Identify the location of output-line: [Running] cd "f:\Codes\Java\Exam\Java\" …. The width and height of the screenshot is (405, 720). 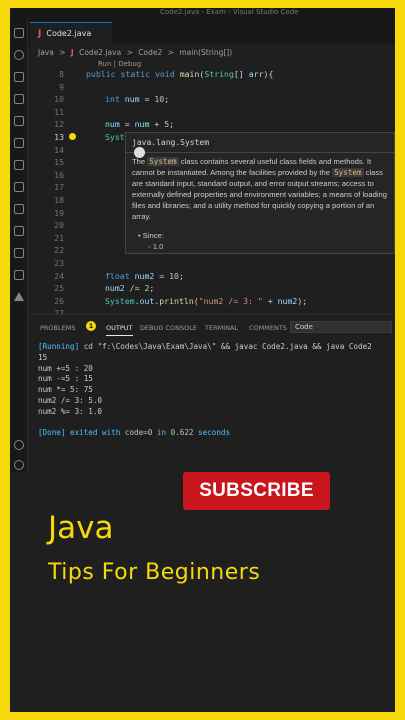
(205, 346).